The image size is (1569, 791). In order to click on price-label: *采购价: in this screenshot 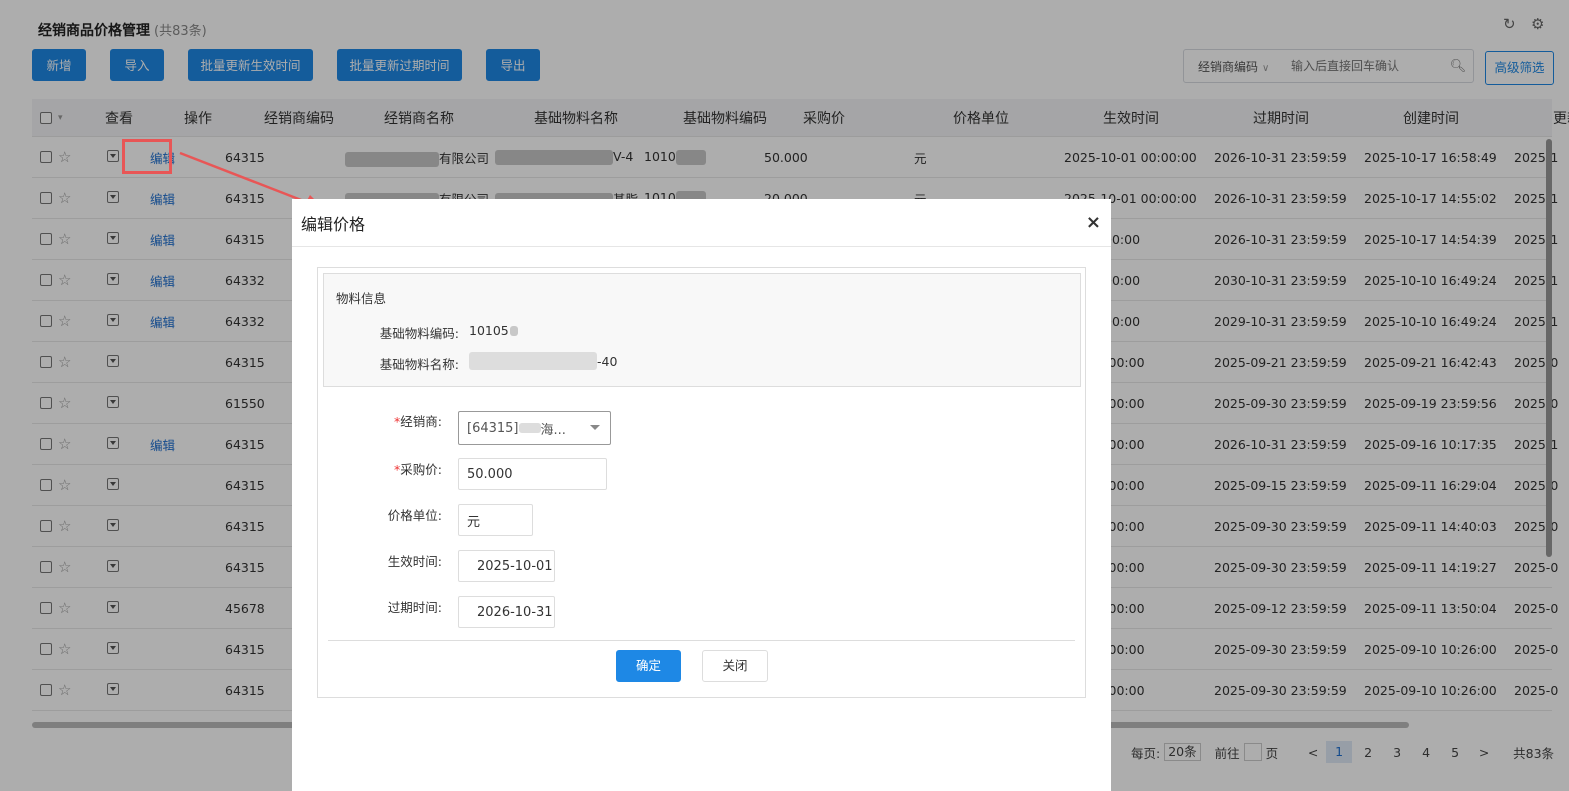, I will do `click(418, 469)`.